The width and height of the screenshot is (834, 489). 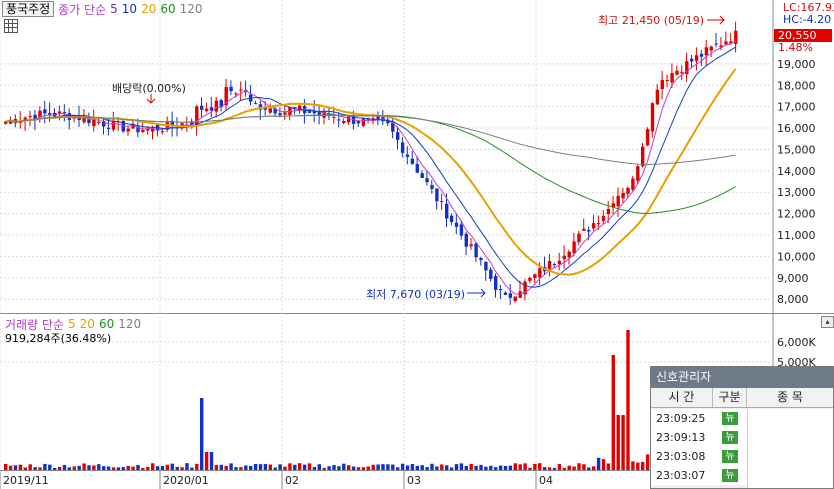 I want to click on price-ma-label: 종가 단순, so click(x=82, y=9).